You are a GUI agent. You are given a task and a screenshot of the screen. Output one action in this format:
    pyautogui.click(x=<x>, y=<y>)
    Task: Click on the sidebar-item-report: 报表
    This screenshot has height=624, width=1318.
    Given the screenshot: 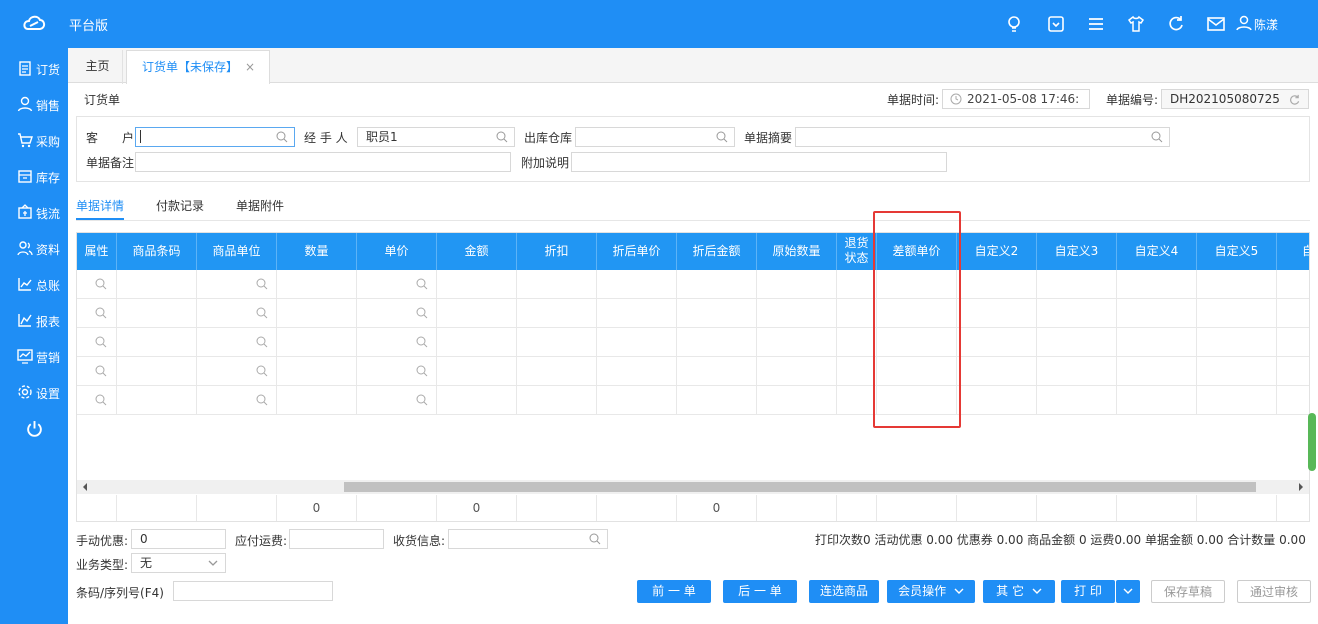 What is the action you would take?
    pyautogui.click(x=34, y=320)
    